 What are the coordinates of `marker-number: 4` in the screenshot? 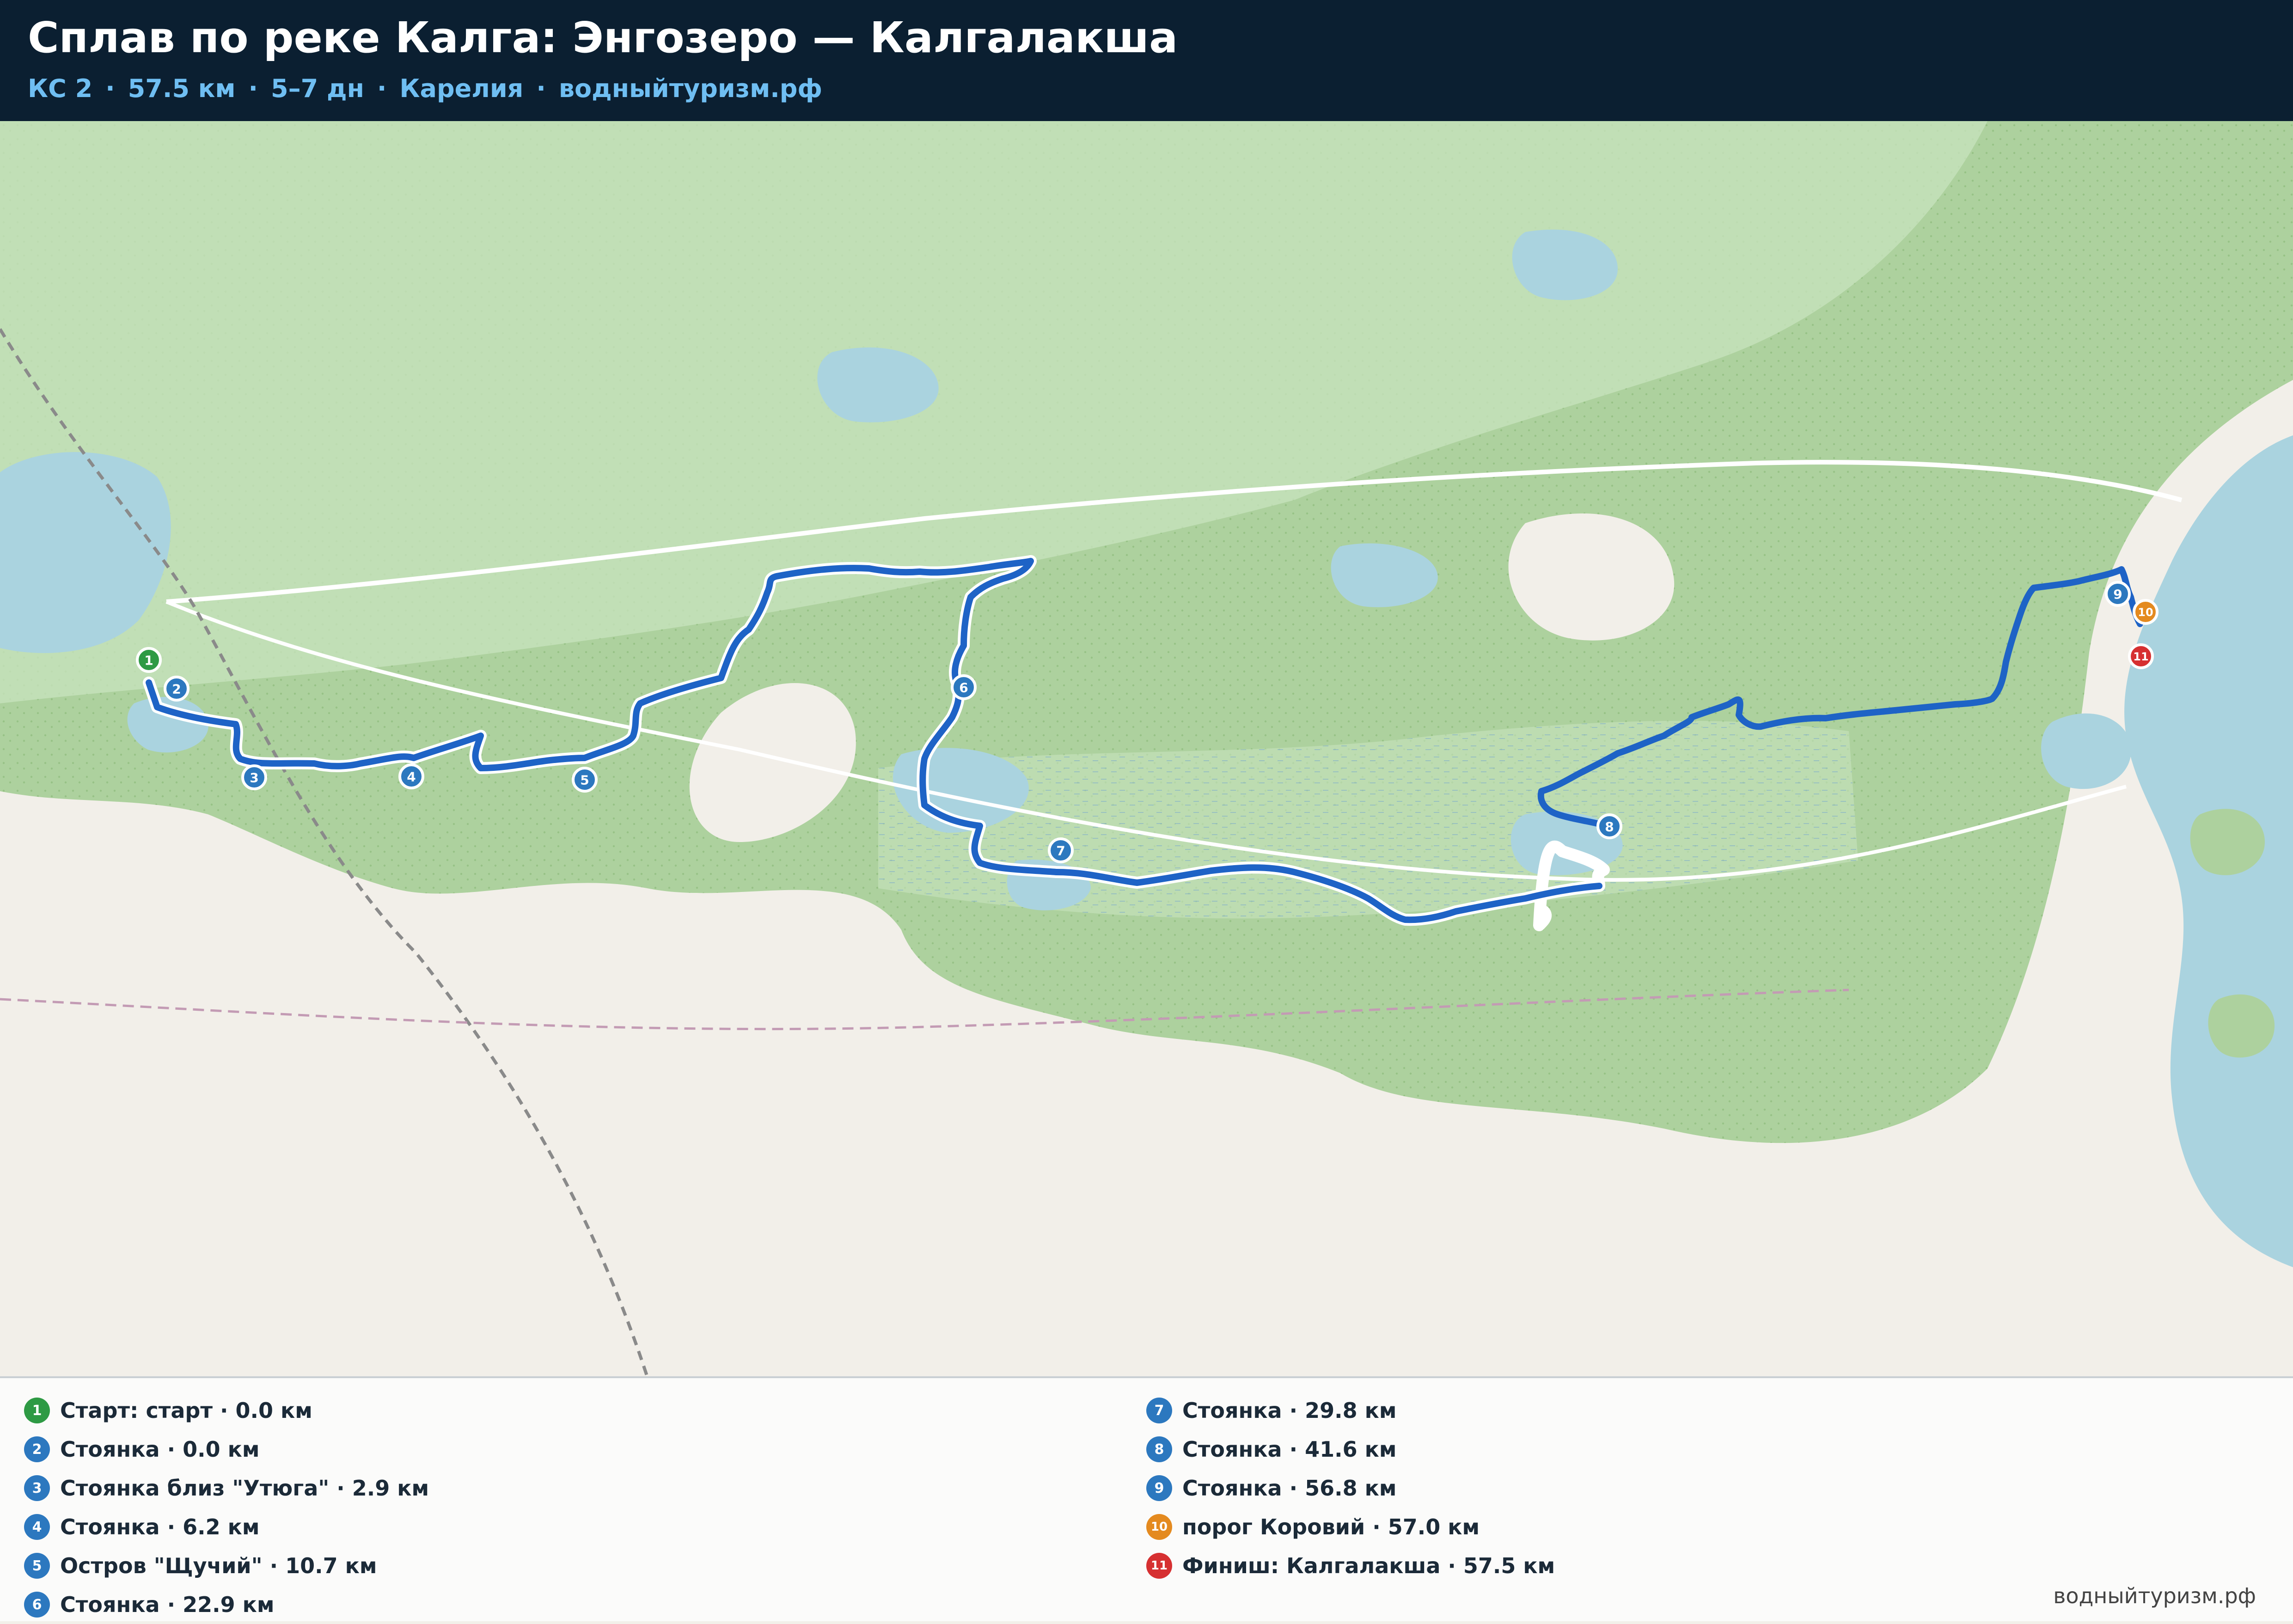 It's located at (411, 777).